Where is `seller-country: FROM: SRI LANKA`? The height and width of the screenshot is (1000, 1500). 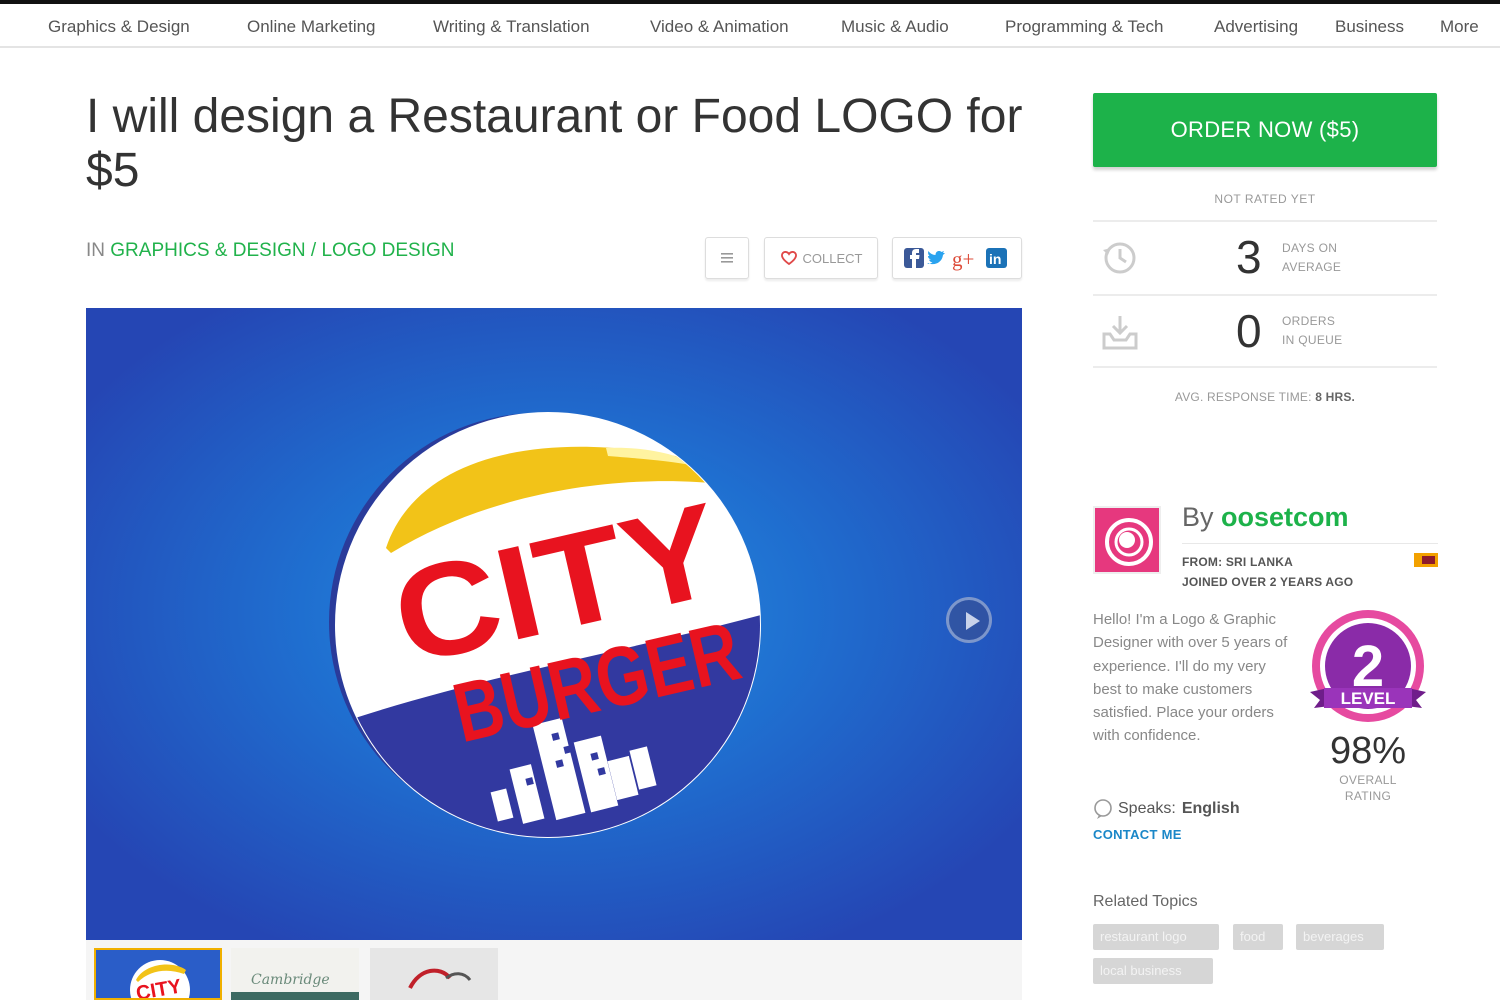
seller-country: FROM: SRI LANKA is located at coordinates (1237, 562).